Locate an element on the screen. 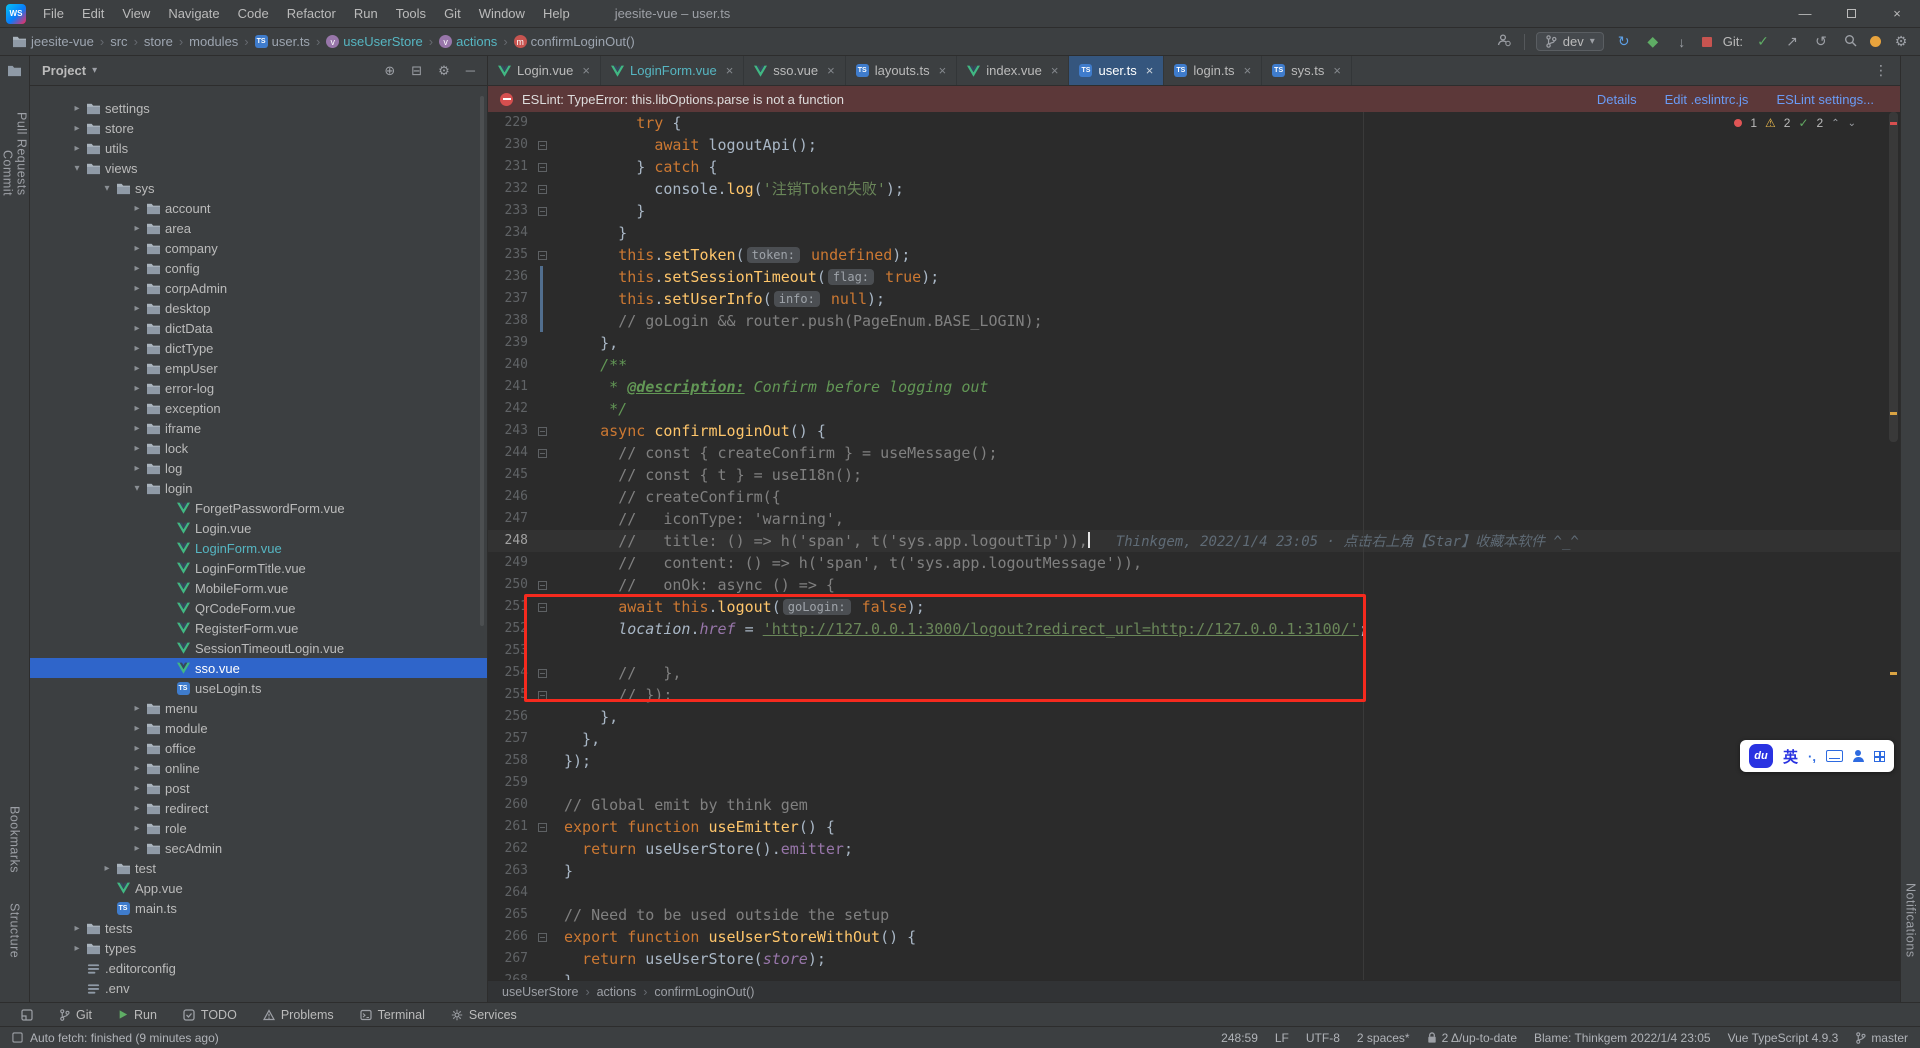 The height and width of the screenshot is (1048, 1920). tab-LoginForm.vue: LoginForm.vue × is located at coordinates (673, 70).